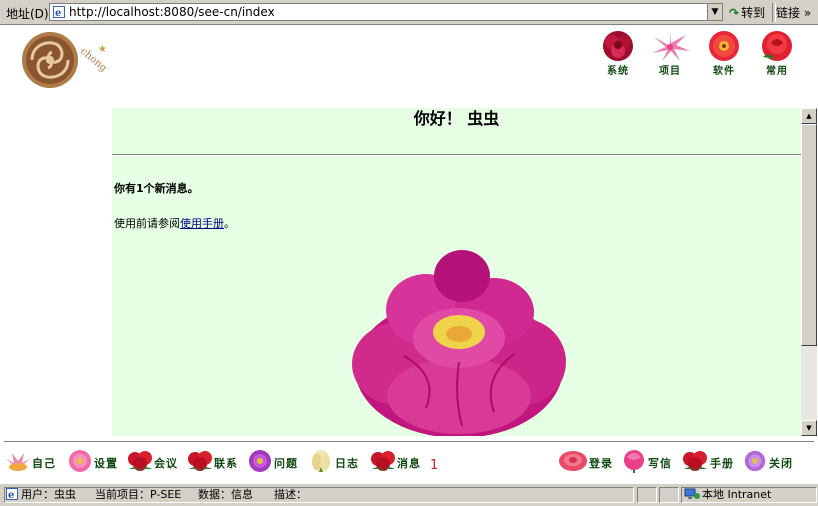 The image size is (818, 506). Describe the element at coordinates (573, 461) in the screenshot. I see `carnation-icon` at that location.